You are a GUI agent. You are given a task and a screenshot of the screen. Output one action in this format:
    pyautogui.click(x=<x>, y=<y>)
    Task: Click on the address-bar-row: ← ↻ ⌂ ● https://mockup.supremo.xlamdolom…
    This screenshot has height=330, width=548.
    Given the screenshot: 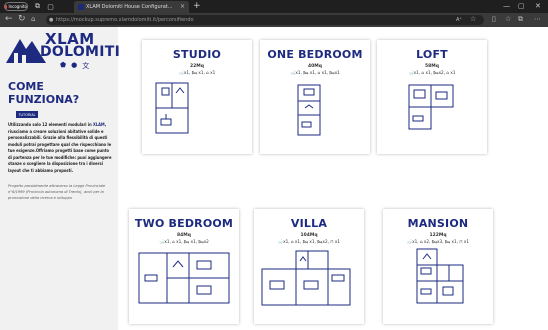 What is the action you would take?
    pyautogui.click(x=274, y=20)
    